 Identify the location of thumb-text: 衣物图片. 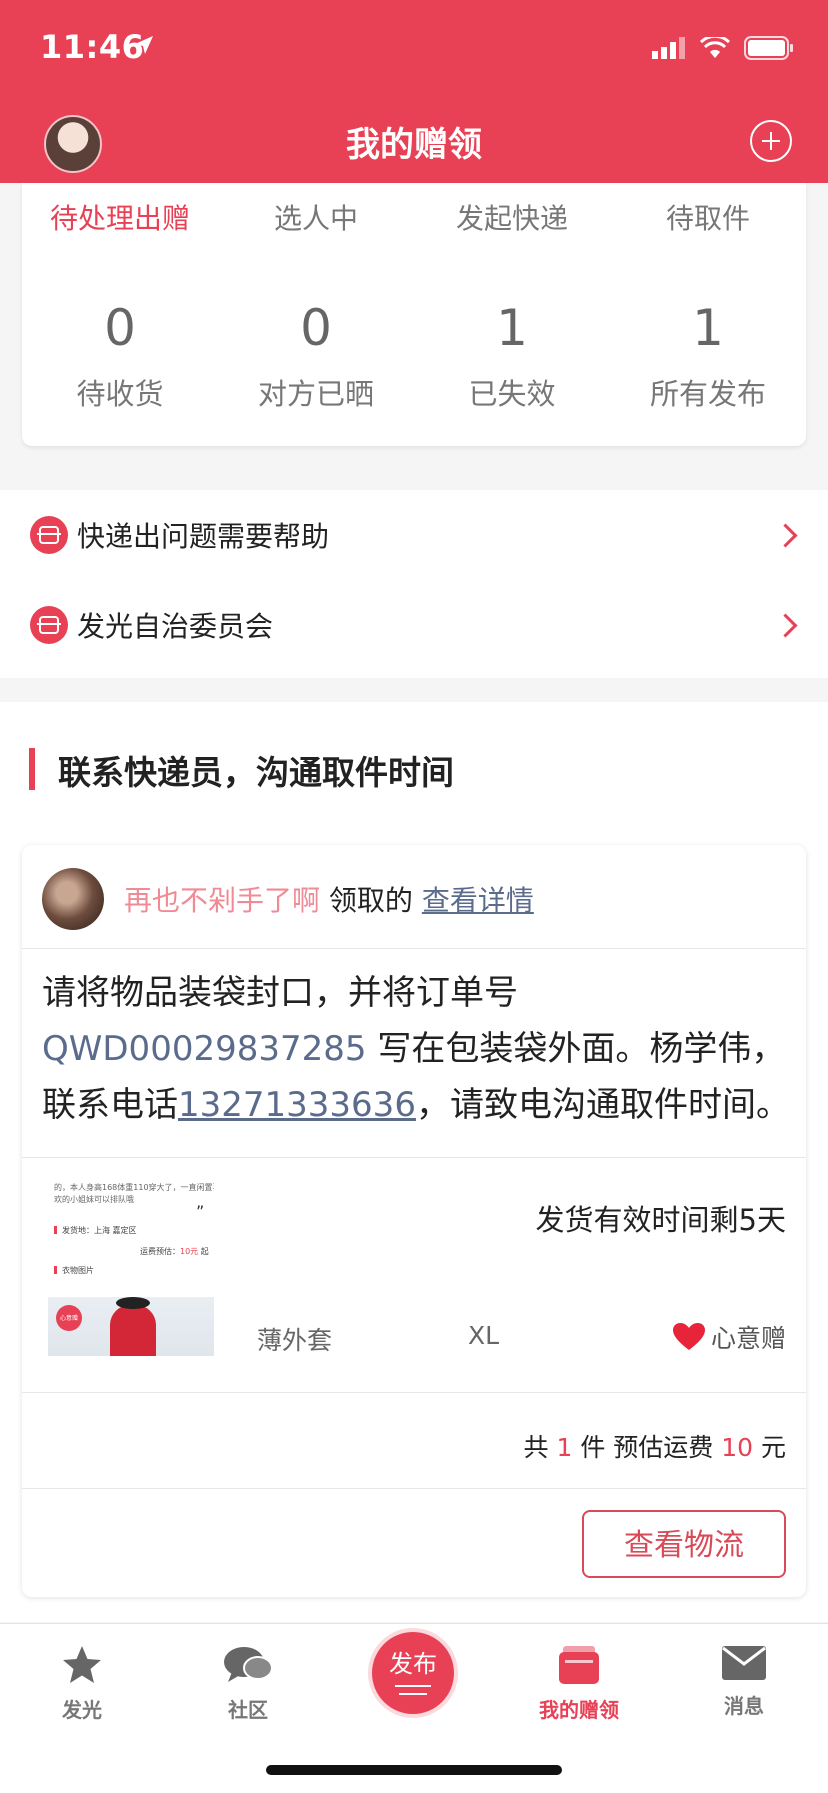
(78, 1270).